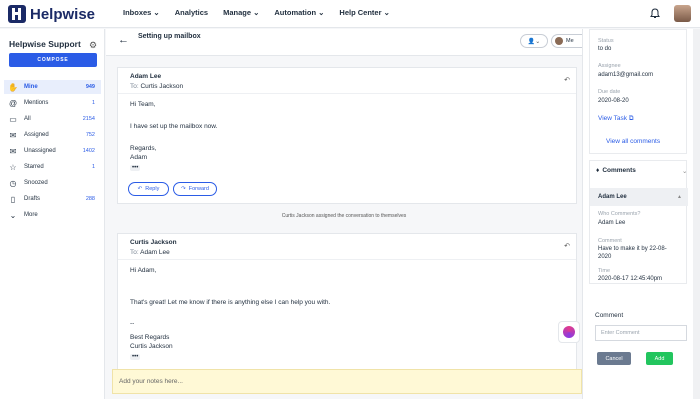  I want to click on add-comment-button: Add, so click(659, 358).